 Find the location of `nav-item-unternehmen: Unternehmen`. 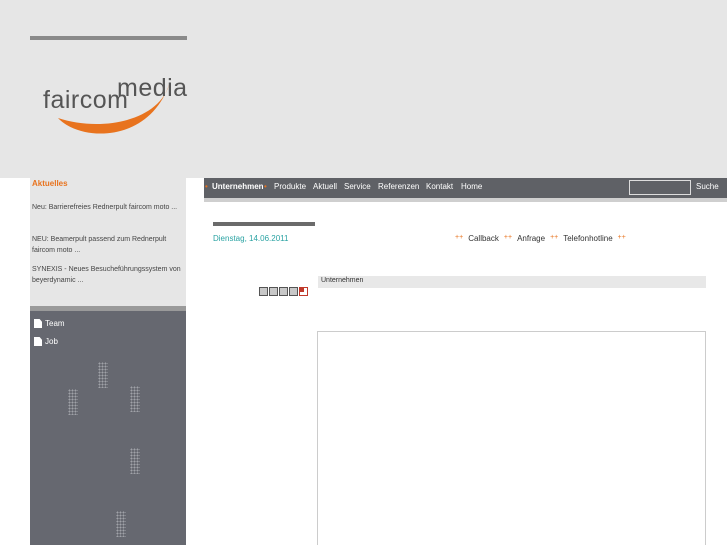

nav-item-unternehmen: Unternehmen is located at coordinates (238, 186).